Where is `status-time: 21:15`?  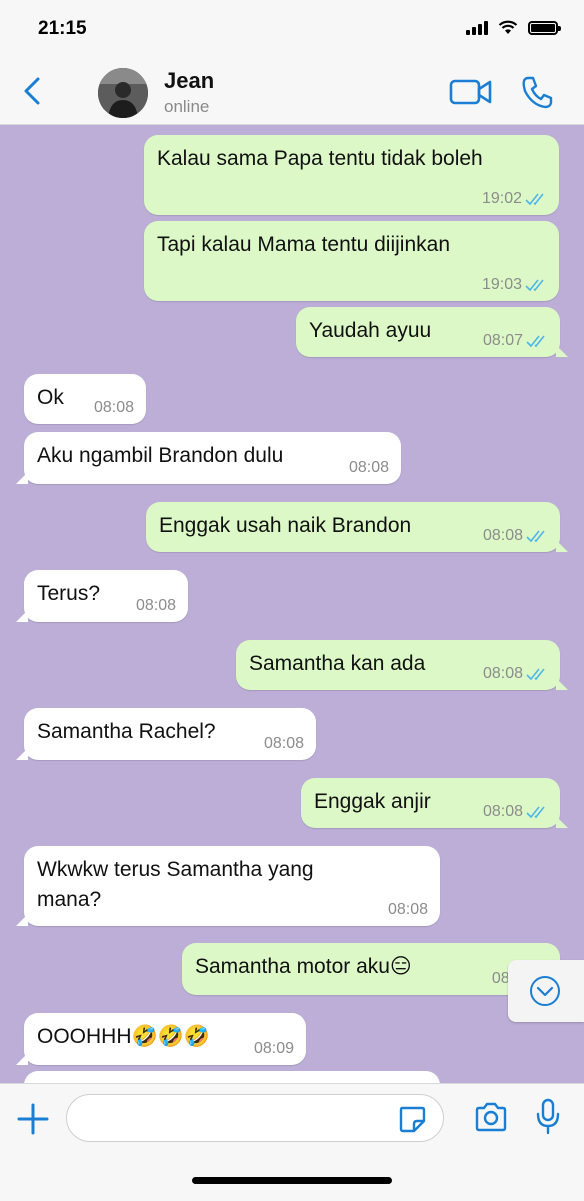 status-time: 21:15 is located at coordinates (62, 28).